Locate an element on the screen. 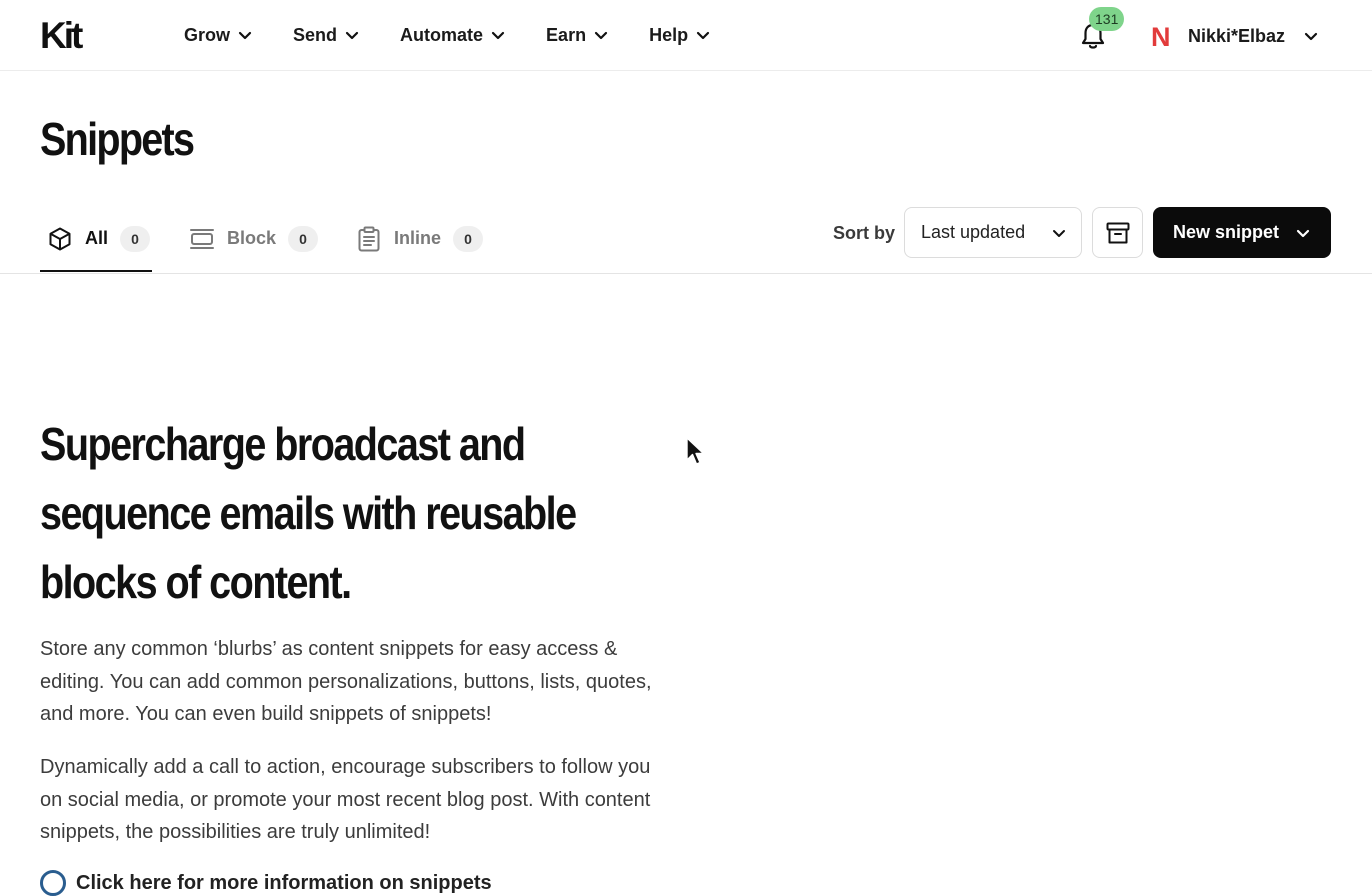 The width and height of the screenshot is (1372, 896). archive-icon is located at coordinates (1117, 232).